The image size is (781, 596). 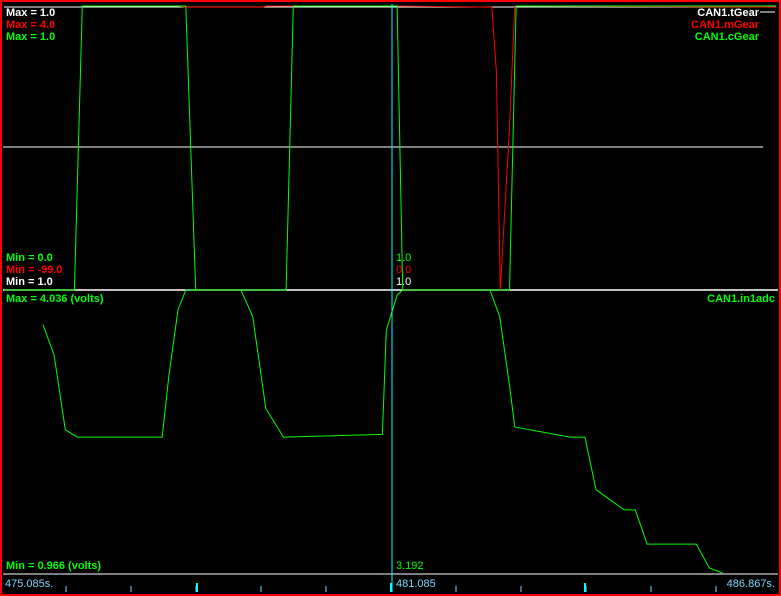 I want to click on time-end-label: 486.867s., so click(x=751, y=584).